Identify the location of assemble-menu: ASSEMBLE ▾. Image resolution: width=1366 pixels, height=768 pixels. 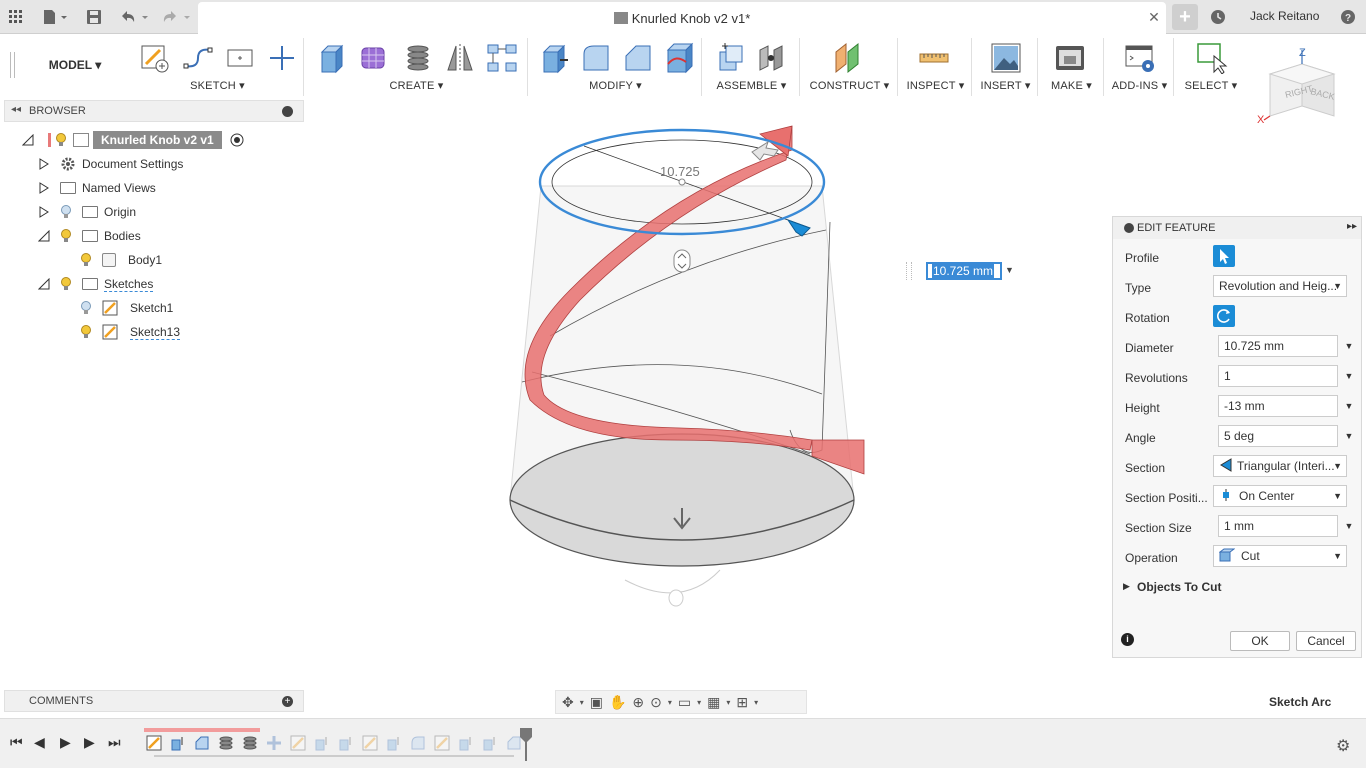
(751, 85).